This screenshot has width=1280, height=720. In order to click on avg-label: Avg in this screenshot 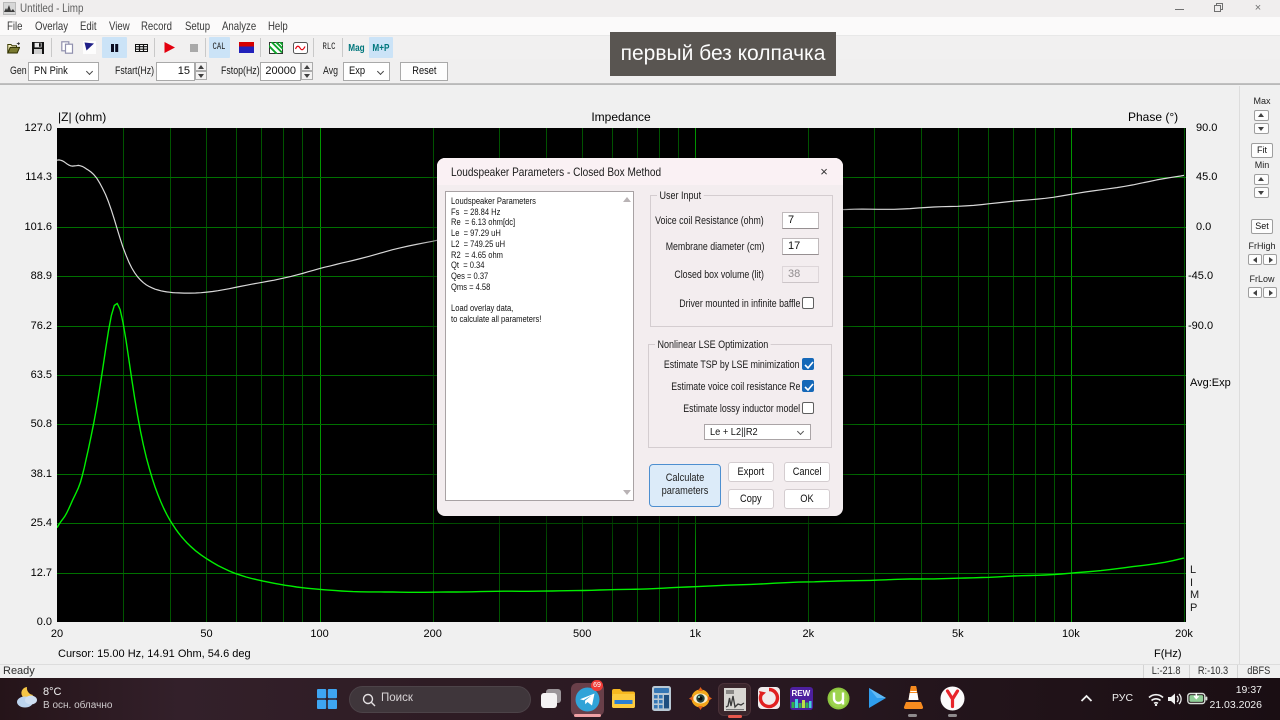, I will do `click(331, 71)`.